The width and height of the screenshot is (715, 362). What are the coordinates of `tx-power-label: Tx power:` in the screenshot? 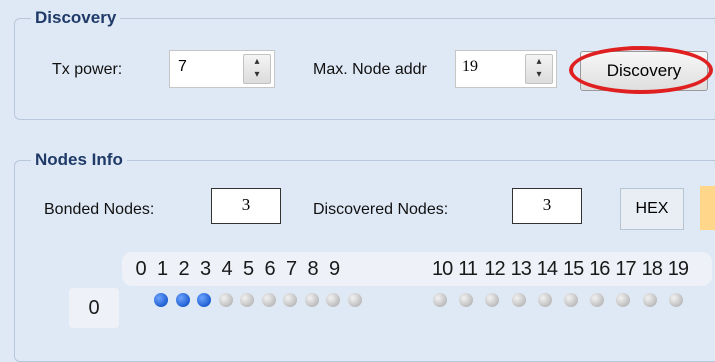 It's located at (87, 69).